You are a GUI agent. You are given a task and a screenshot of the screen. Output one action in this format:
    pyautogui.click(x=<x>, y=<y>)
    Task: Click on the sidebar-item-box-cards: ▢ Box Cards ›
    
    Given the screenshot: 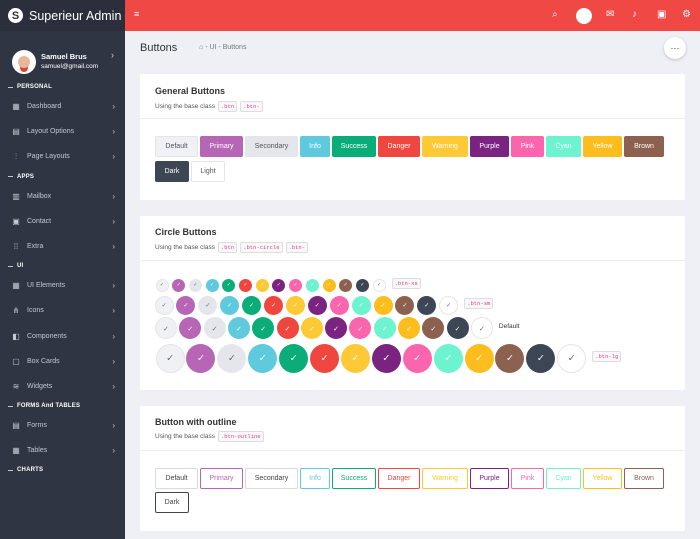 What is the action you would take?
    pyautogui.click(x=62, y=361)
    